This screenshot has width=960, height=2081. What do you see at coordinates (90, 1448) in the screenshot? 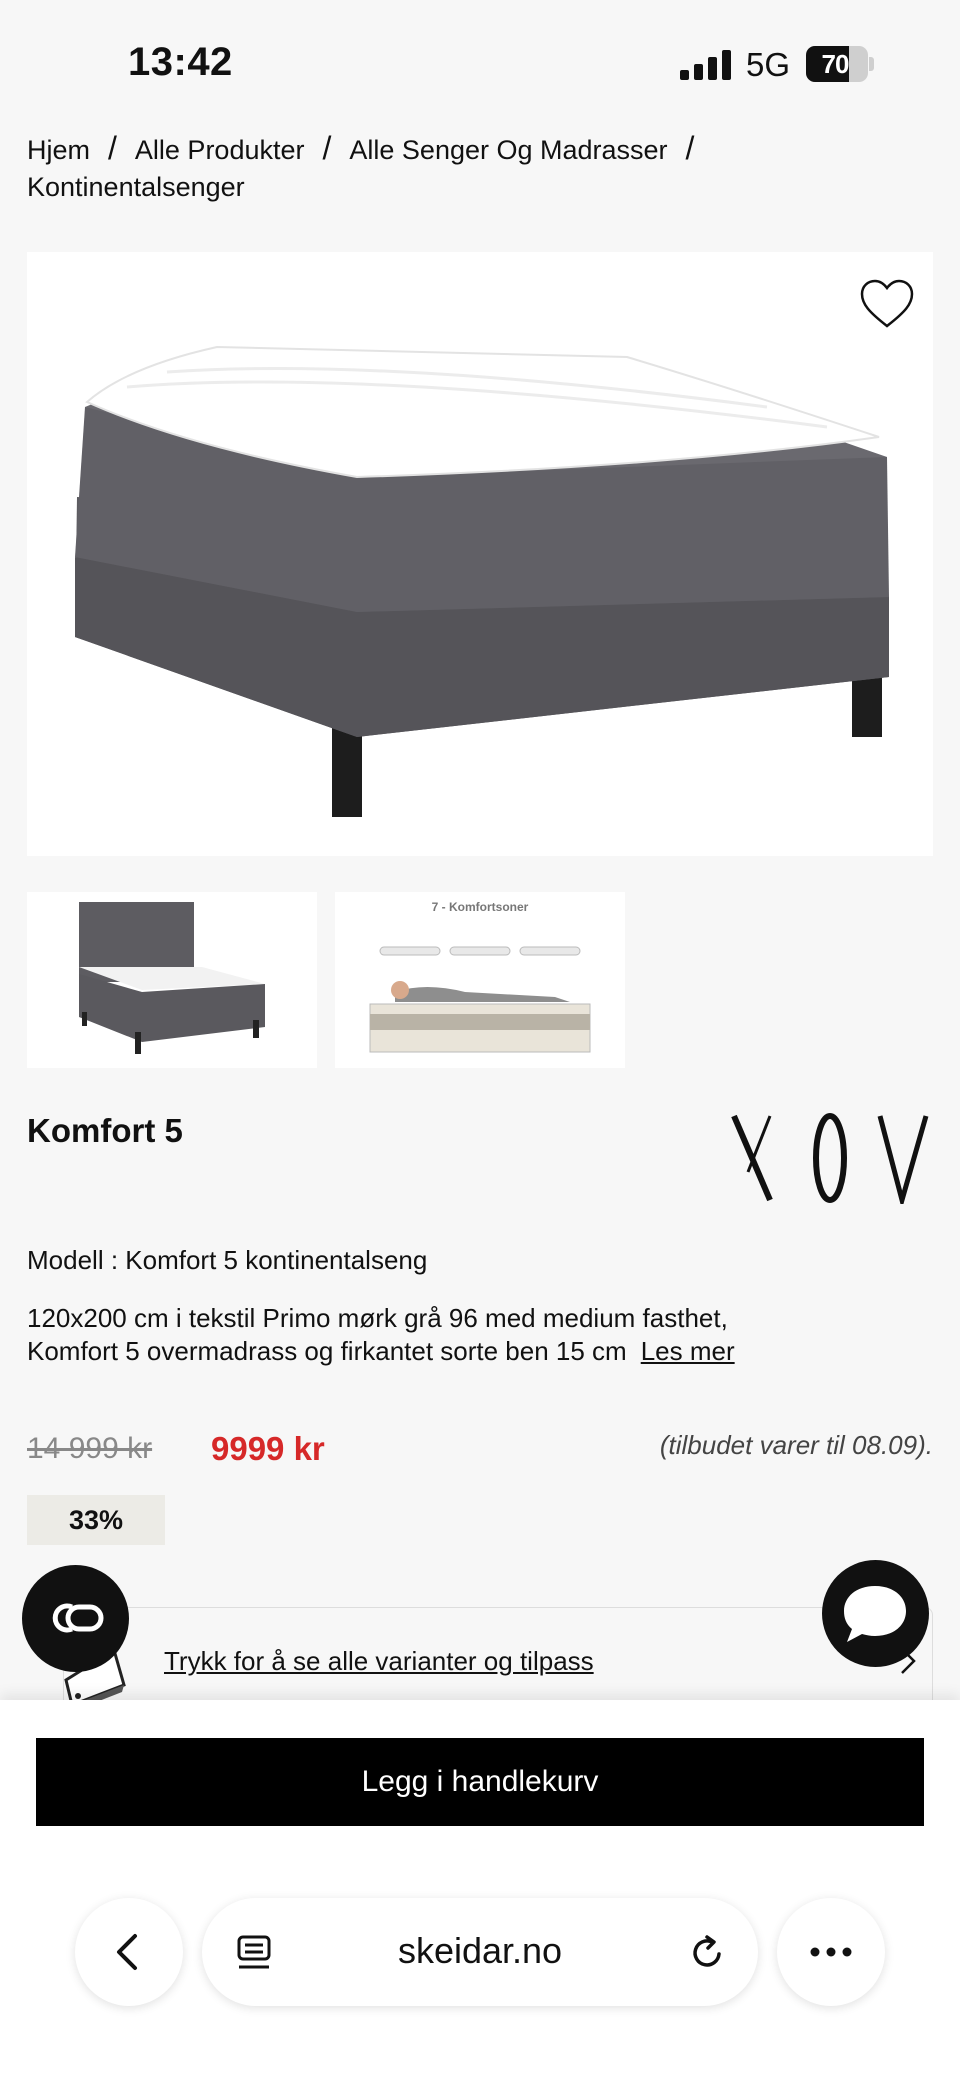
I see `old-price: 14 999 kr` at bounding box center [90, 1448].